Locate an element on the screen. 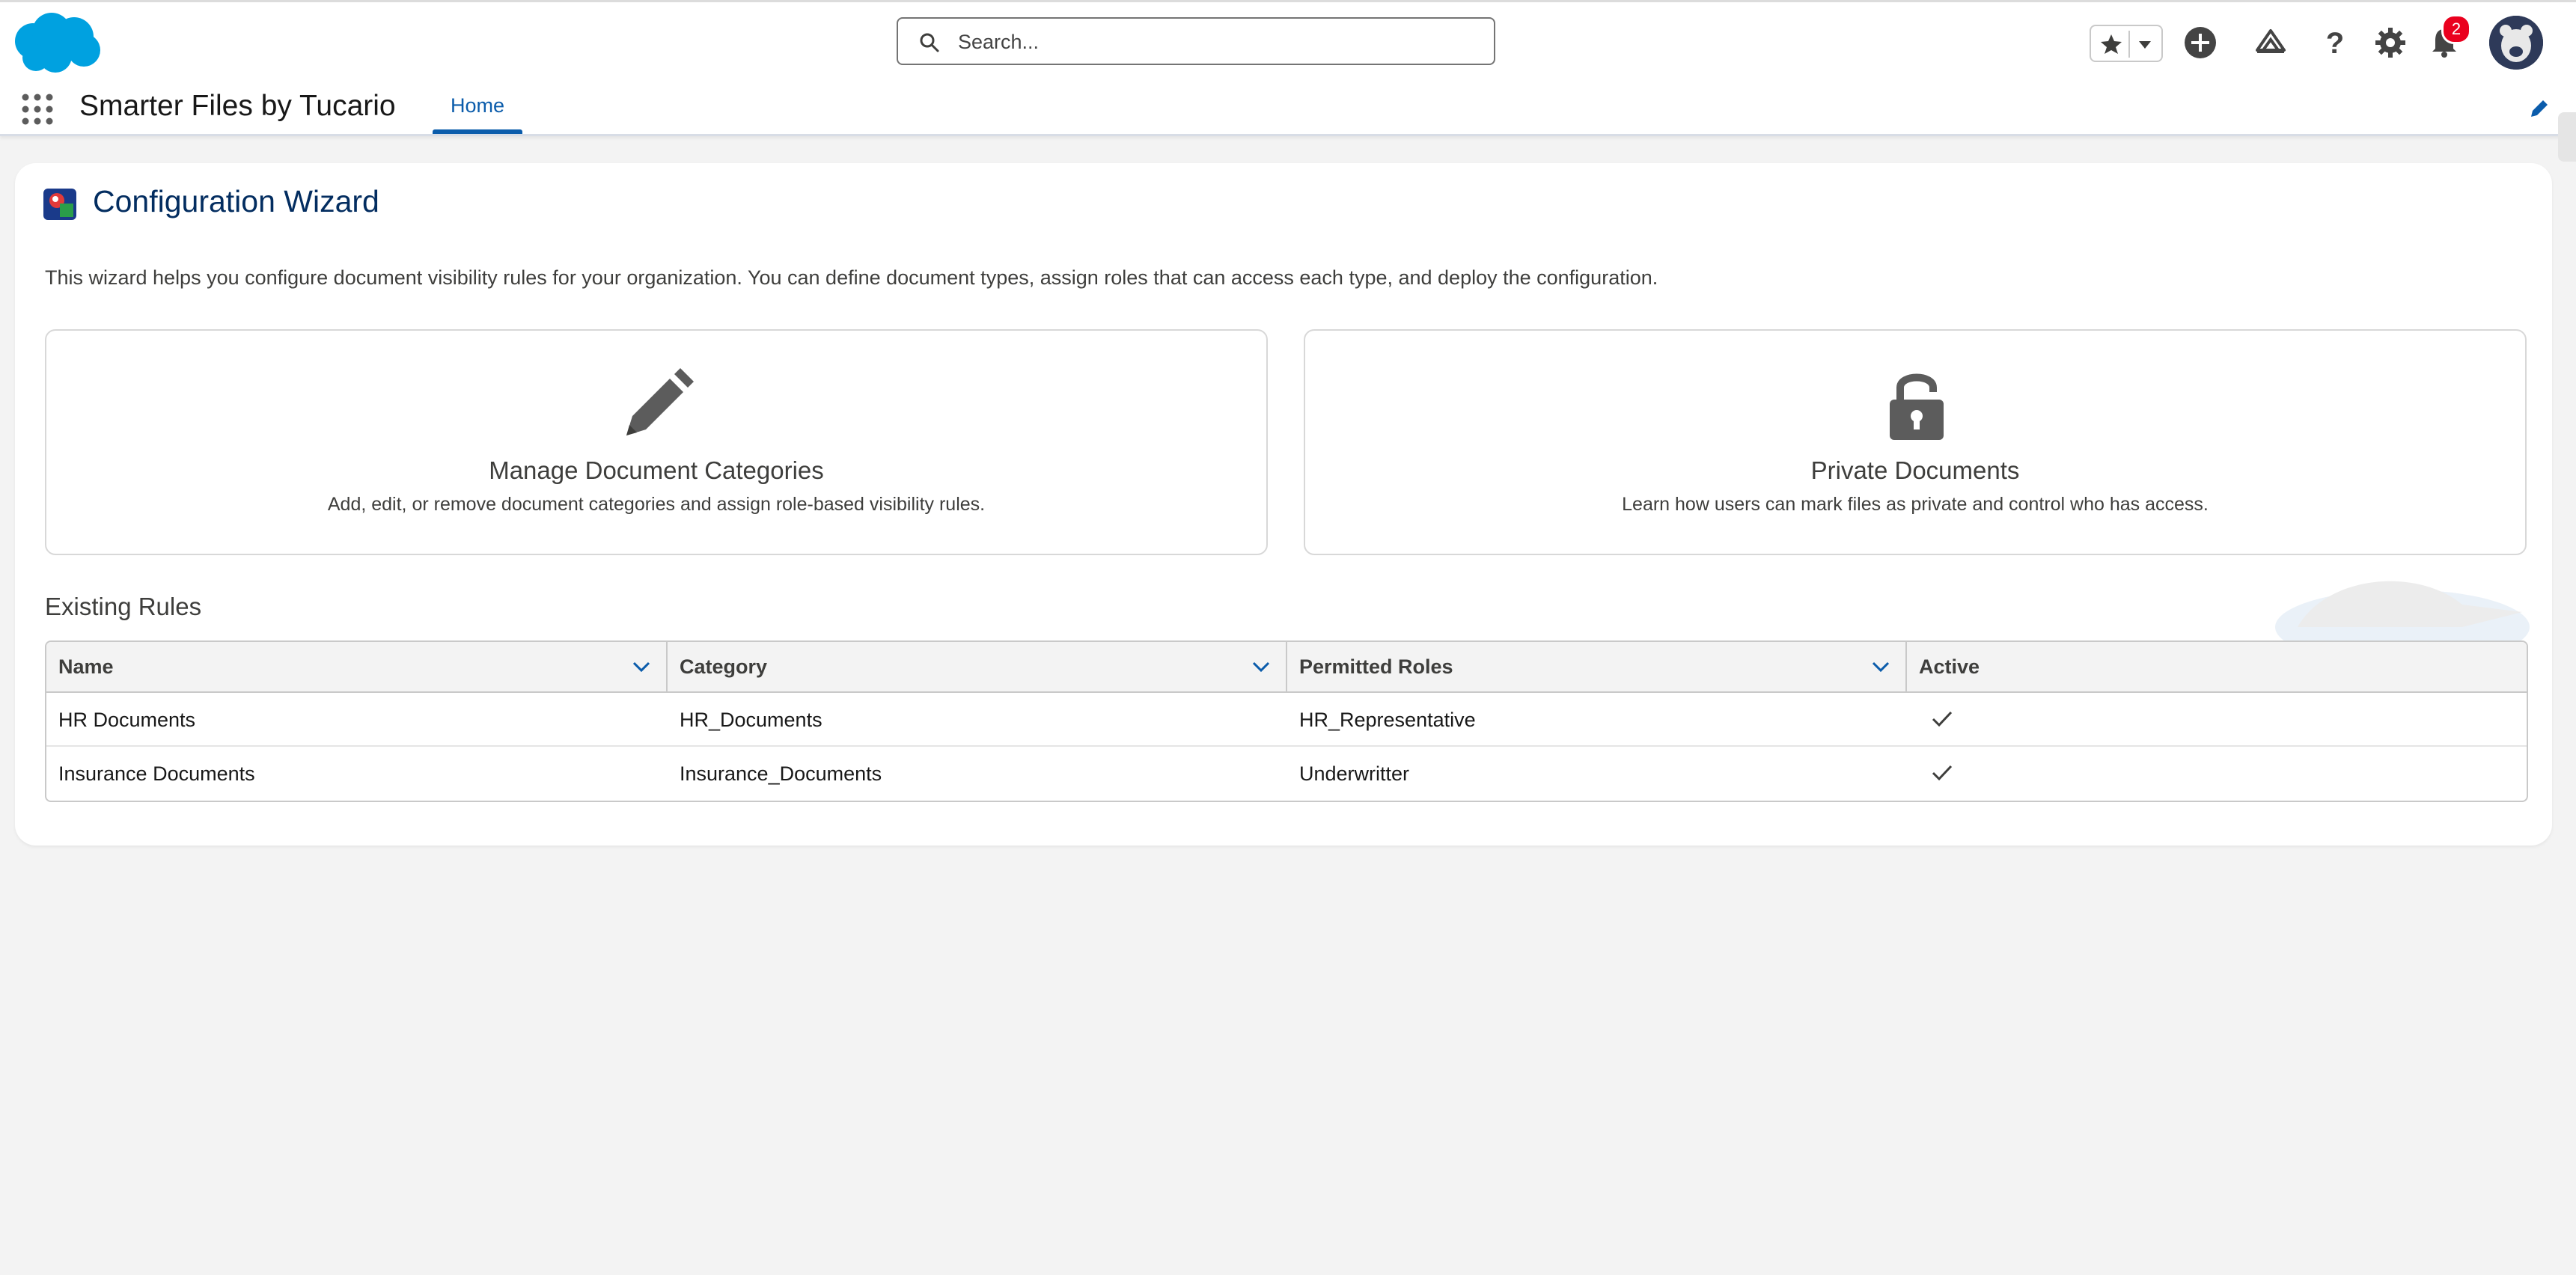 This screenshot has height=1275, width=2576. tab-home-label: Home is located at coordinates (477, 105).